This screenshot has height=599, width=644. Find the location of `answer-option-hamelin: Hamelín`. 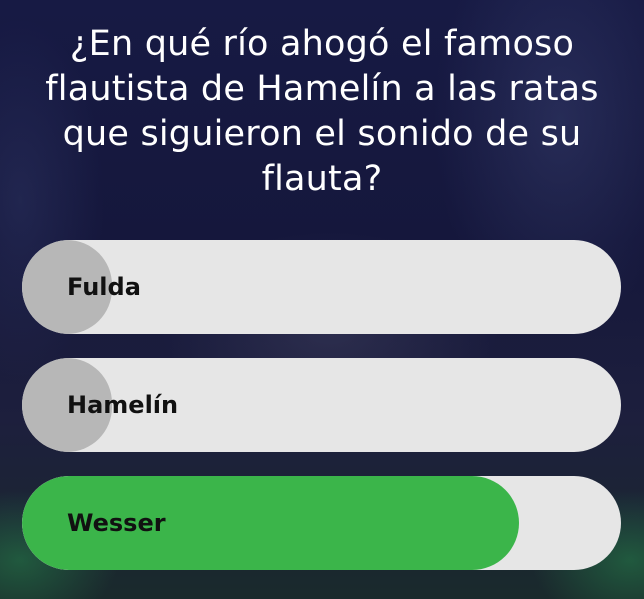

answer-option-hamelin: Hamelín is located at coordinates (321, 405).